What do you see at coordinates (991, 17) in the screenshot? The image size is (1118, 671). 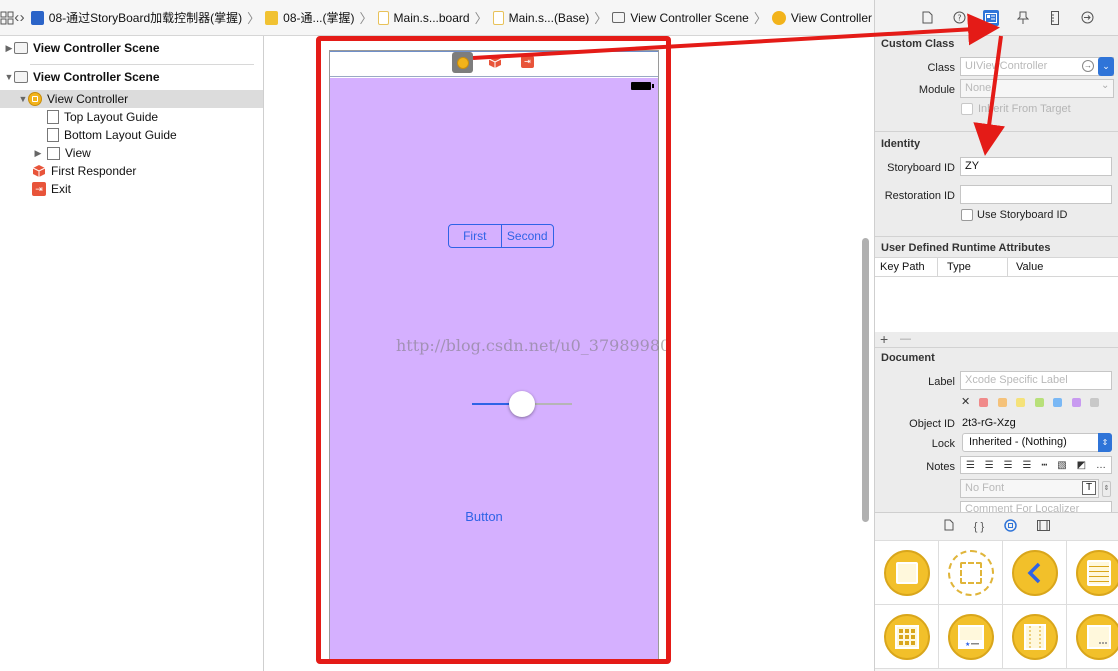 I see `identity-inspector-icon` at bounding box center [991, 17].